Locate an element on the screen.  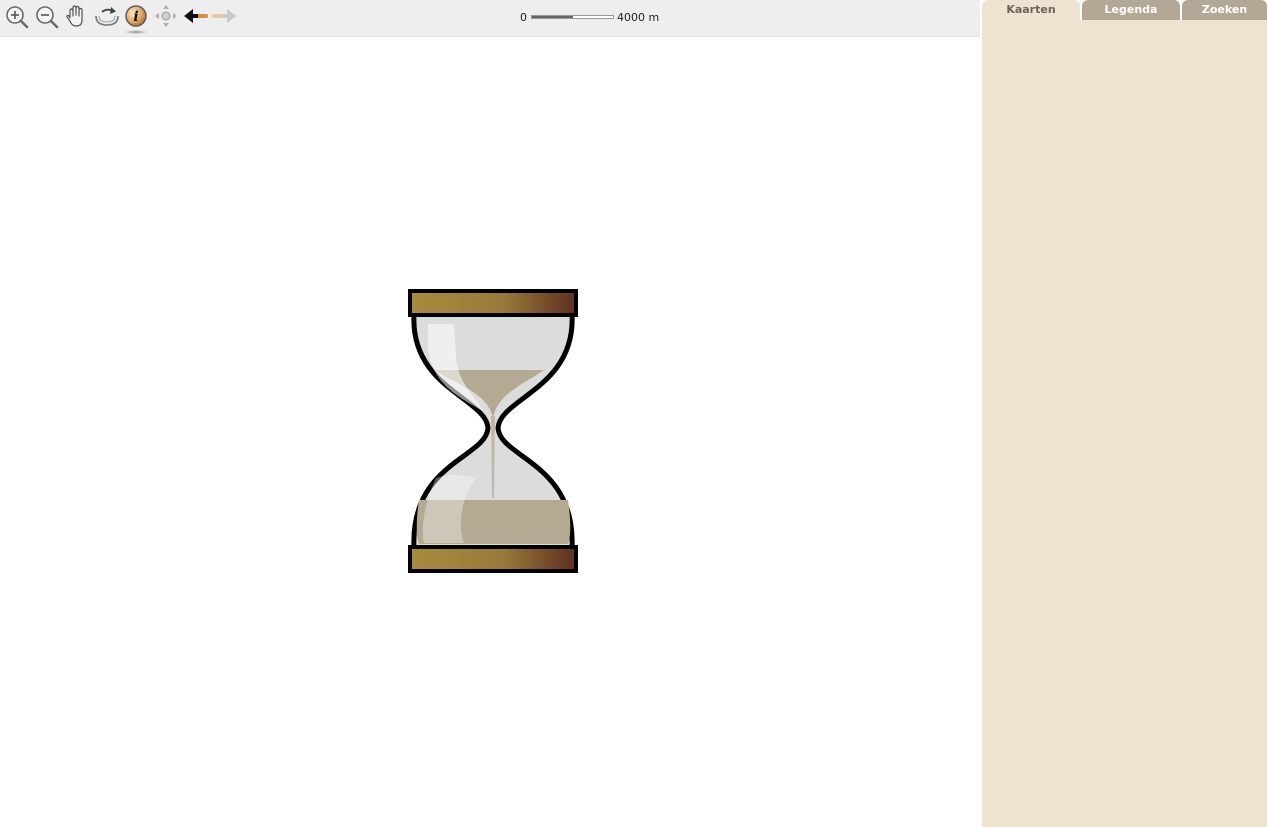
forward-arrow-icon is located at coordinates (224, 16).